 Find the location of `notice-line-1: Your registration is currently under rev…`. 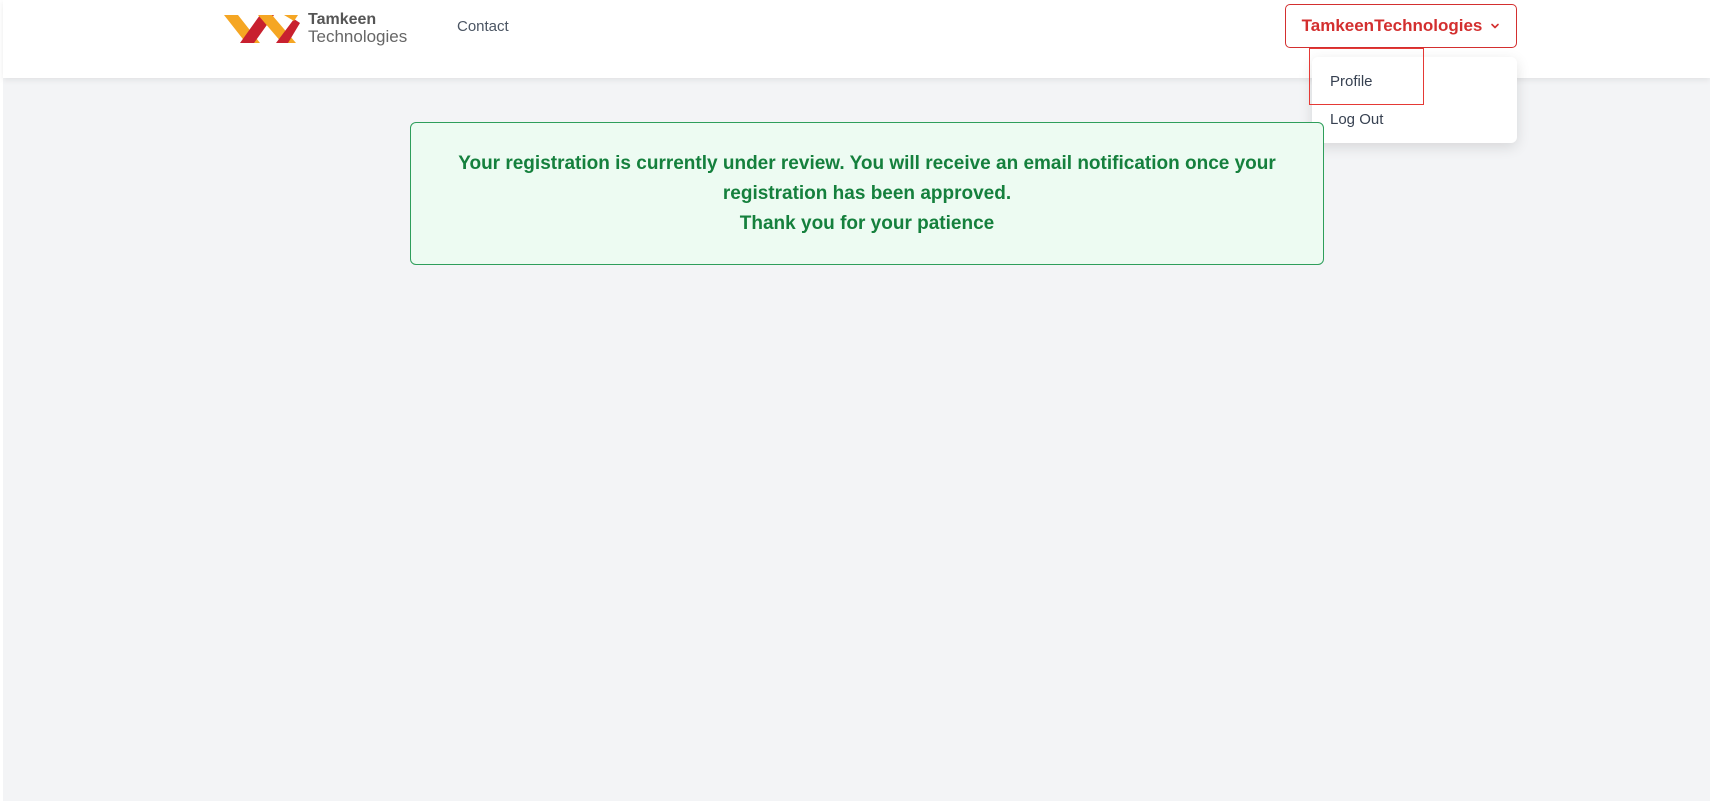

notice-line-1: Your registration is currently under rev… is located at coordinates (867, 163).